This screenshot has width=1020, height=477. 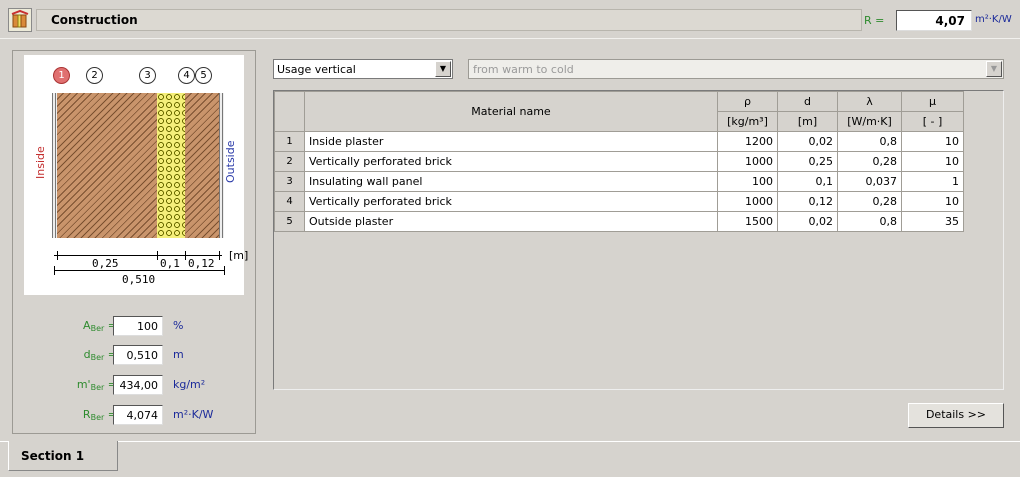 What do you see at coordinates (40, 162) in the screenshot?
I see `inside-label: Inside` at bounding box center [40, 162].